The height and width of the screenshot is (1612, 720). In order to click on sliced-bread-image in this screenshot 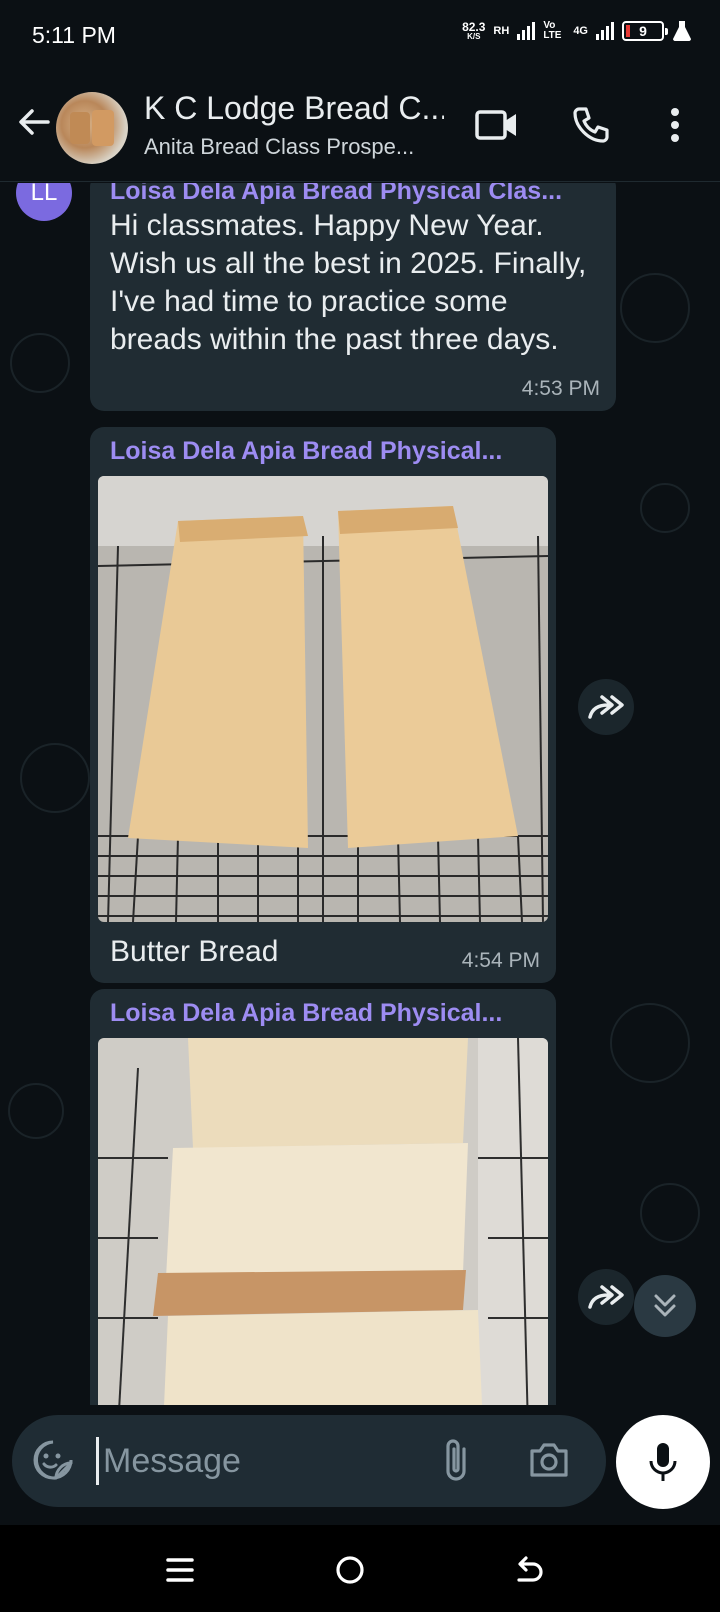, I will do `click(323, 1221)`.